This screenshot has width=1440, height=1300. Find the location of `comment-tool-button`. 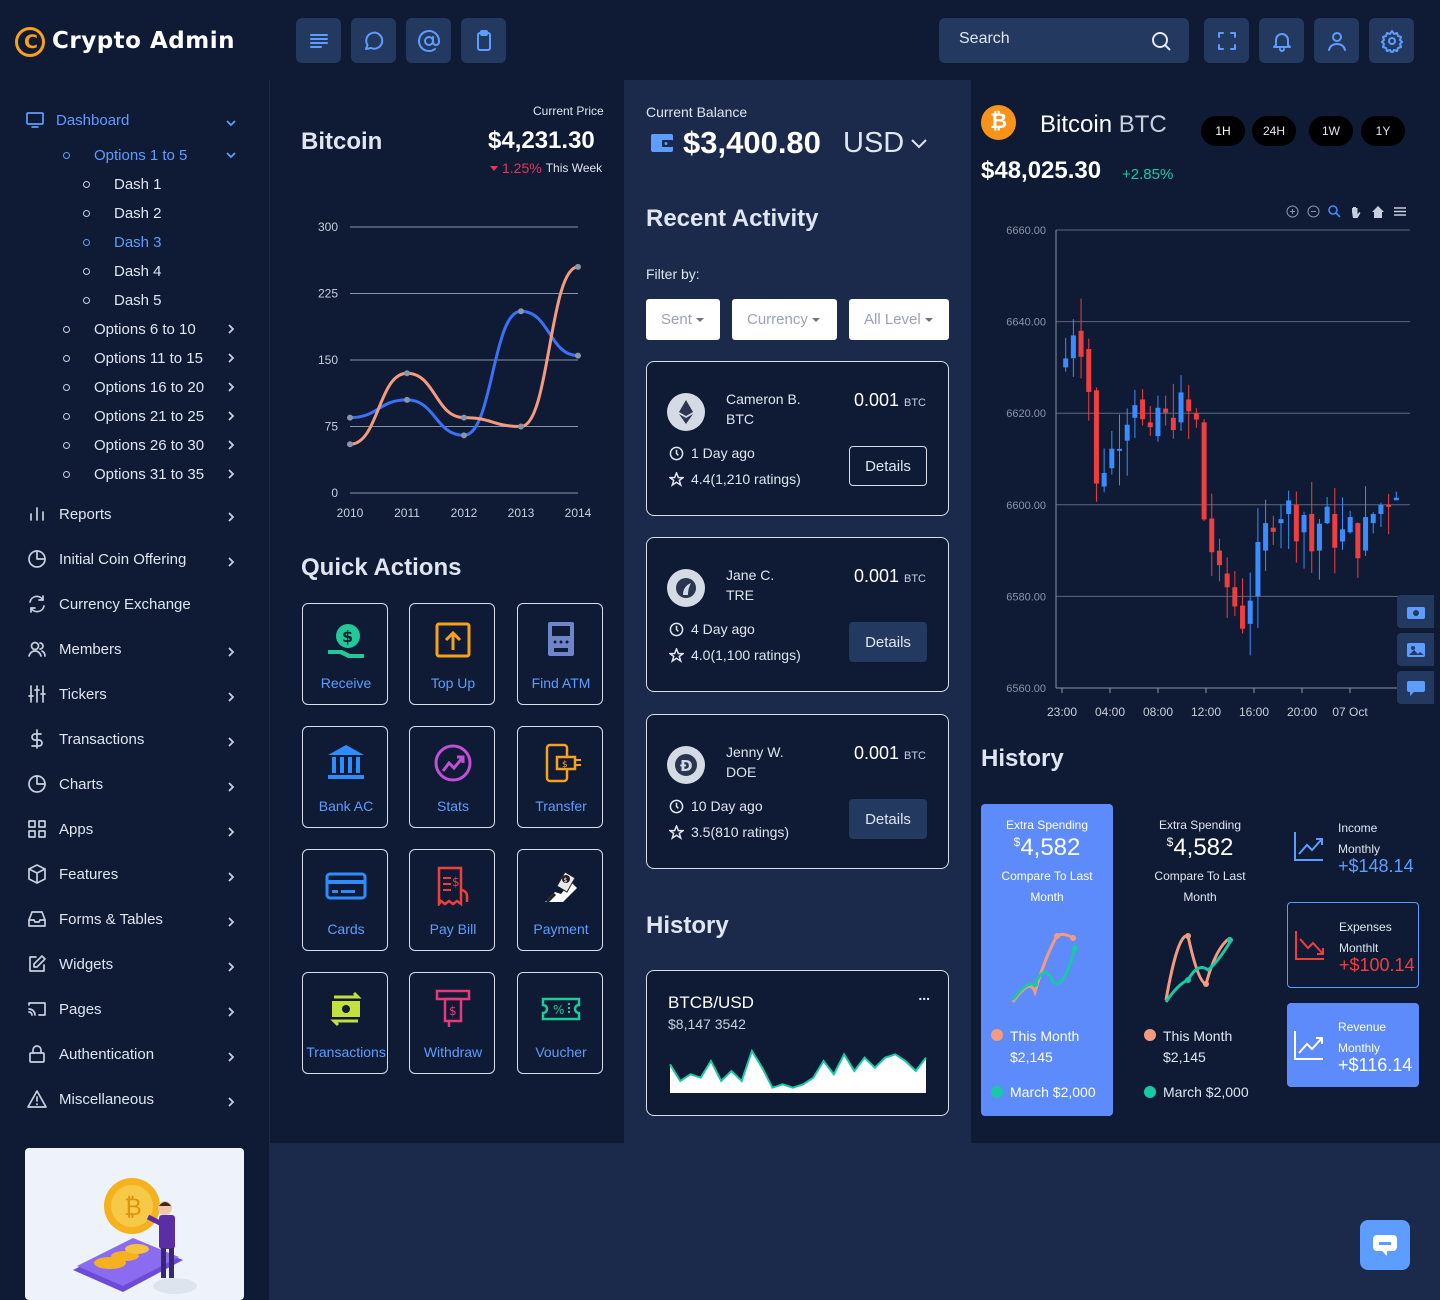

comment-tool-button is located at coordinates (1415, 687).